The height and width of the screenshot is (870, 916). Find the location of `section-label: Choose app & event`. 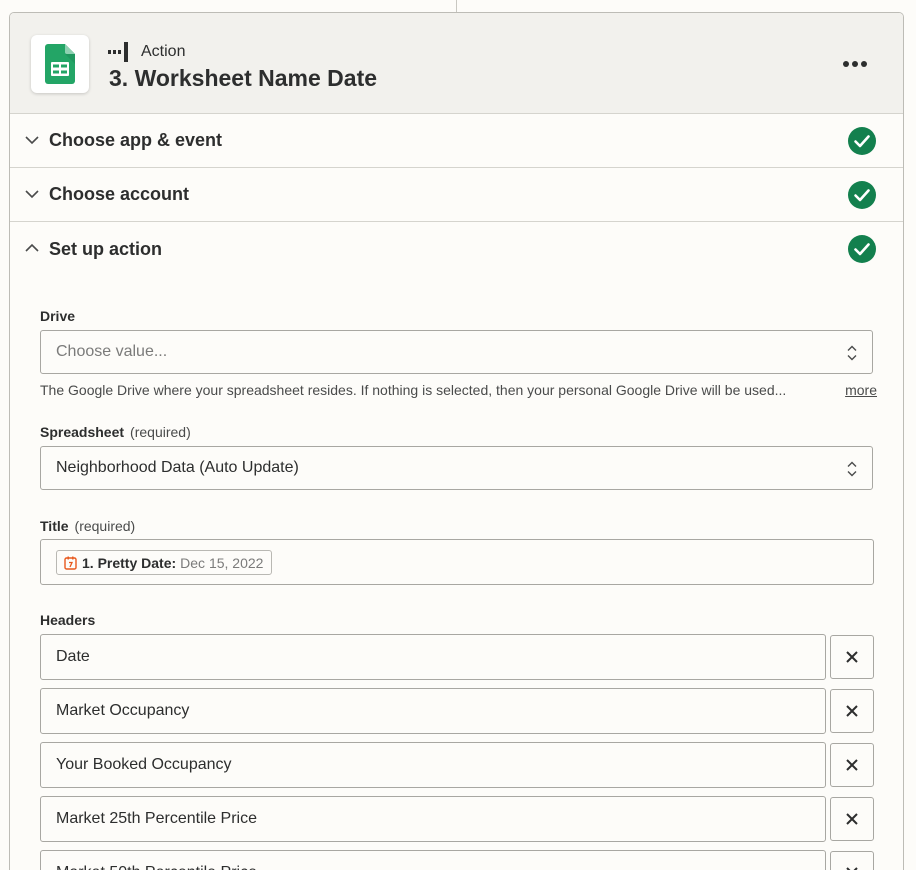

section-label: Choose app & event is located at coordinates (136, 140).